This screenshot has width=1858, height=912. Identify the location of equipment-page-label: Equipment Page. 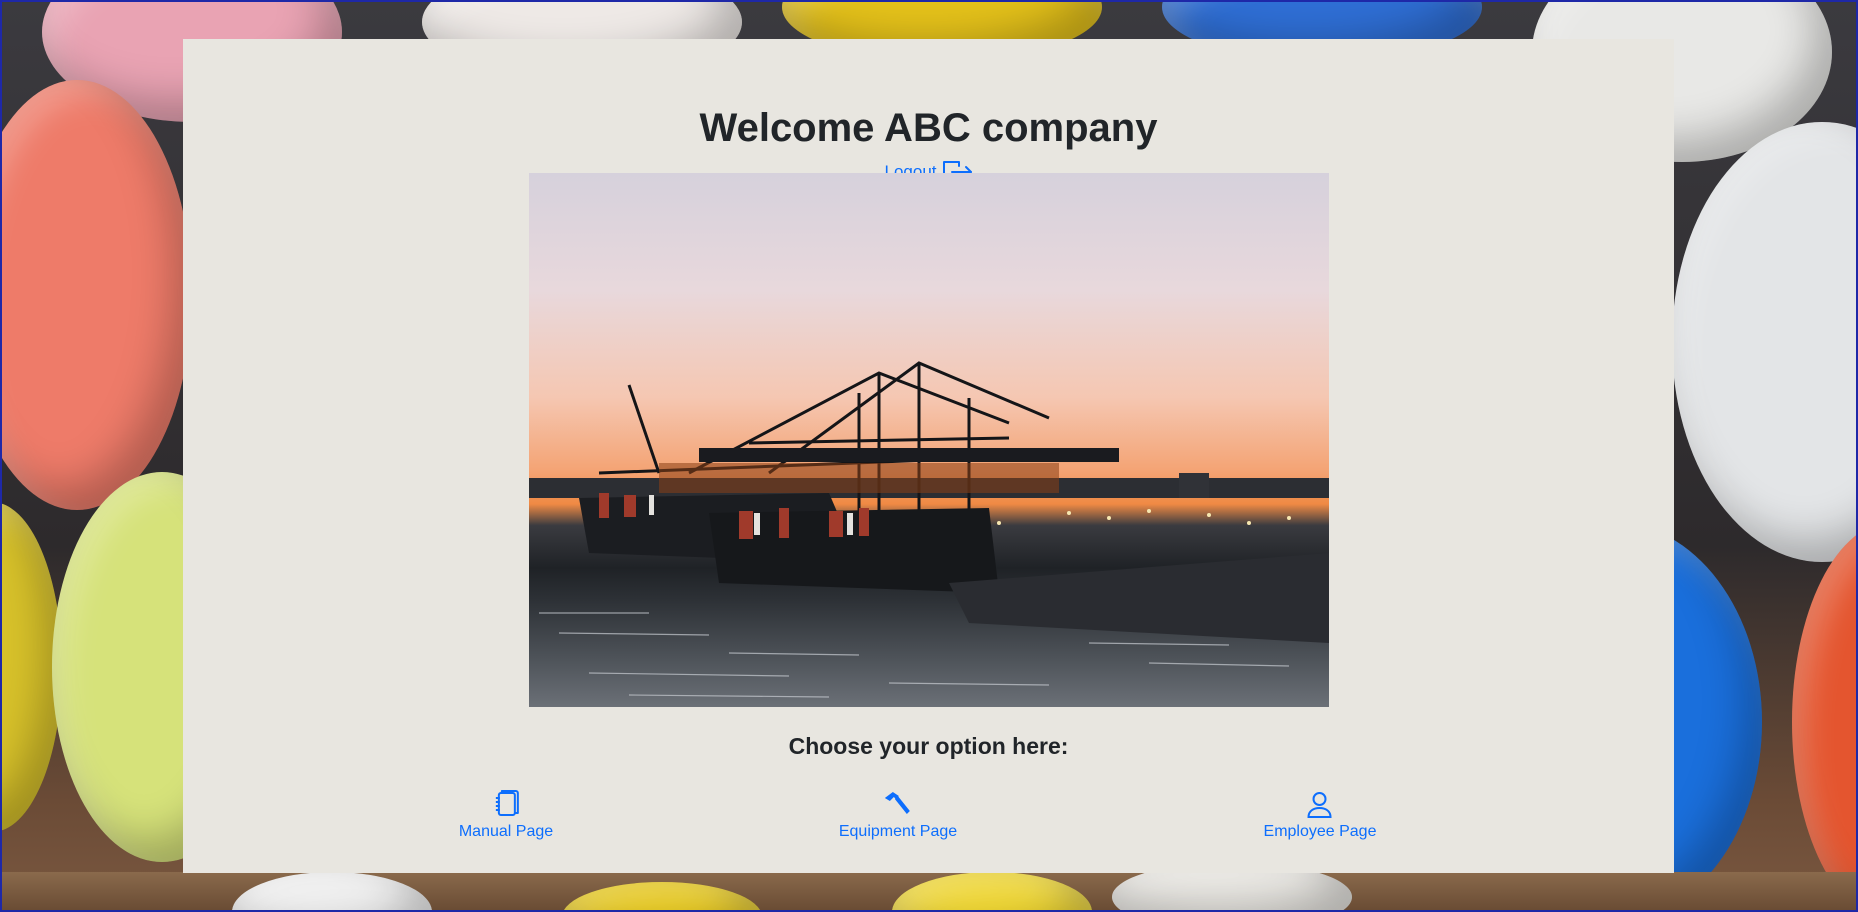
(898, 831).